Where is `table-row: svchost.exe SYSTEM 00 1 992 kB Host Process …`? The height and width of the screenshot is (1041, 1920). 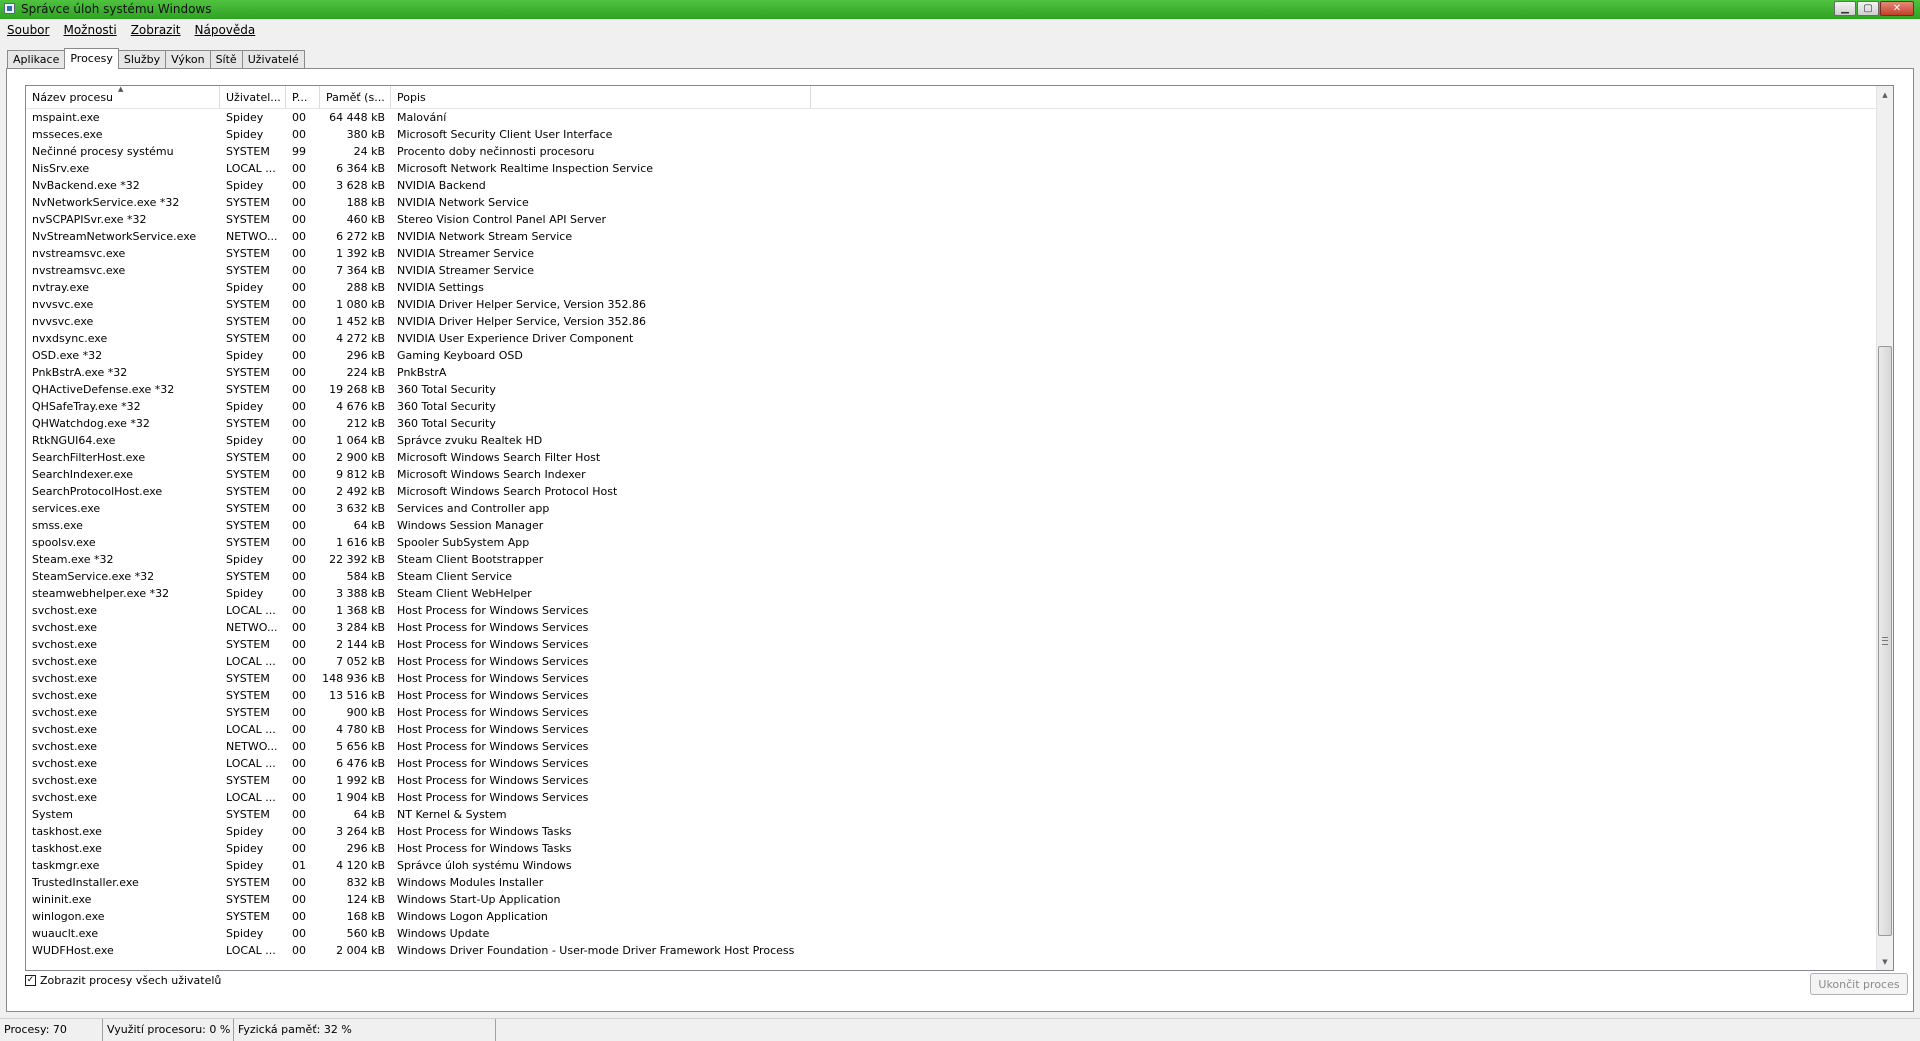
table-row: svchost.exe SYSTEM 00 1 992 kB Host Process … is located at coordinates (956, 780).